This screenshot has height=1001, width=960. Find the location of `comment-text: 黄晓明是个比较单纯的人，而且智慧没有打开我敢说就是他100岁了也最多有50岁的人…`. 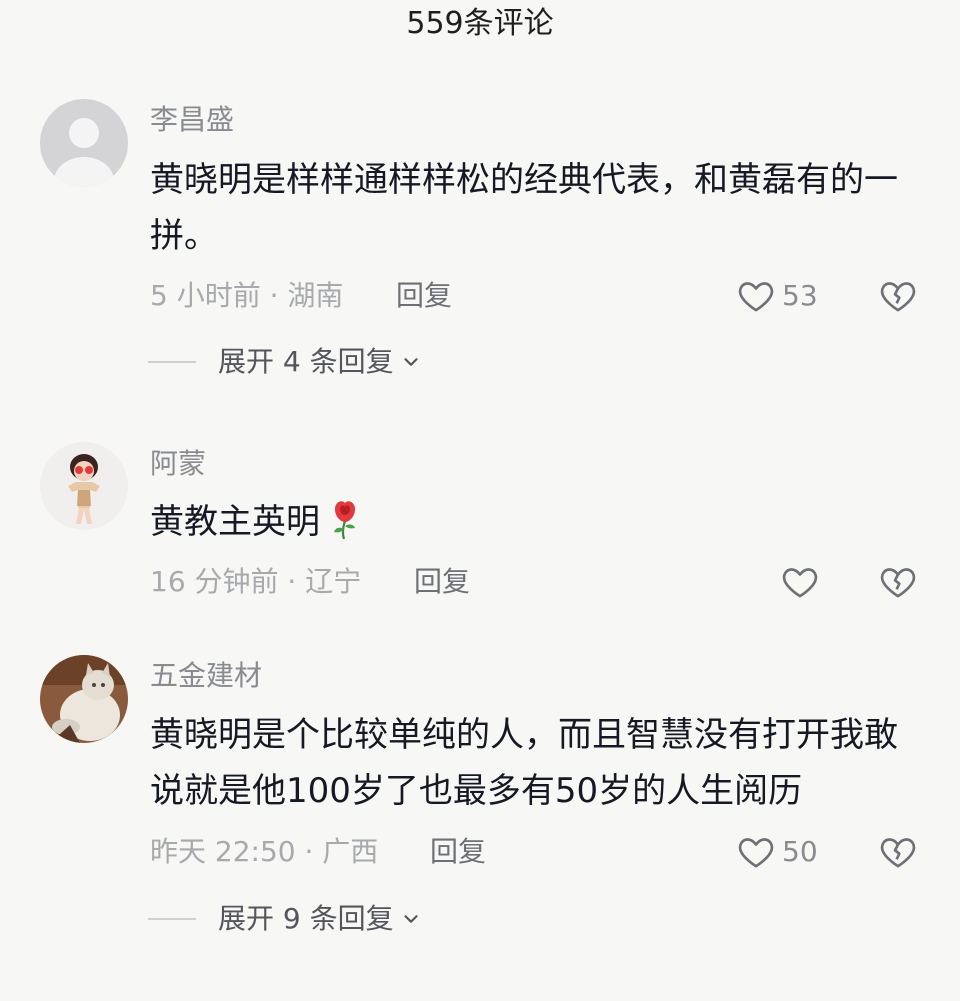

comment-text: 黄晓明是个比较单纯的人，而且智慧没有打开我敢说就是他100岁了也最多有50岁的人… is located at coordinates (524, 763).